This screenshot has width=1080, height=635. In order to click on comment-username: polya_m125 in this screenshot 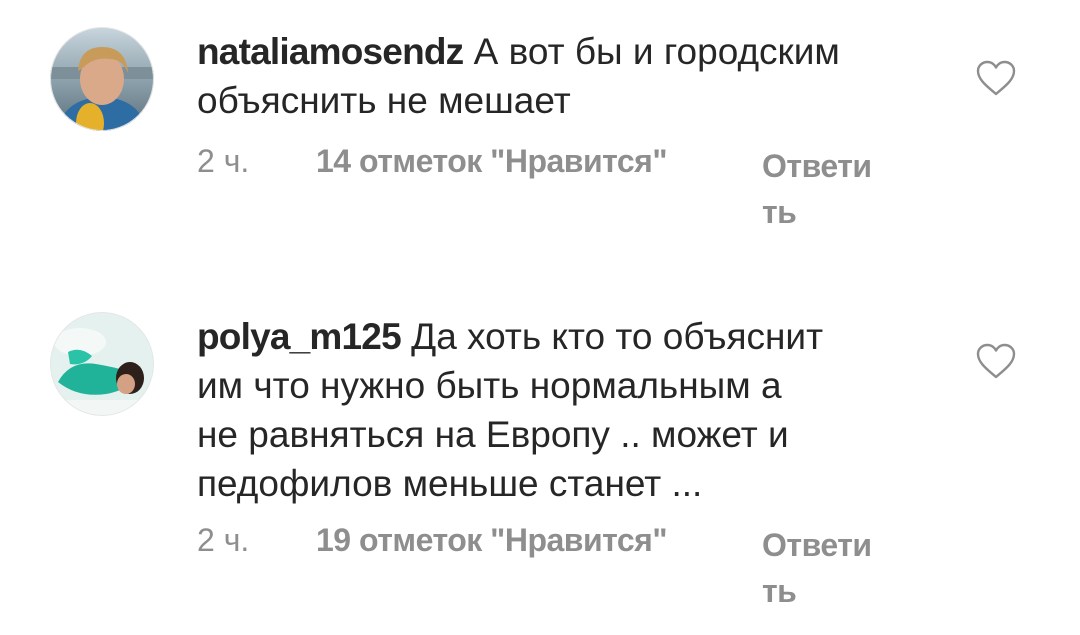, I will do `click(299, 336)`.